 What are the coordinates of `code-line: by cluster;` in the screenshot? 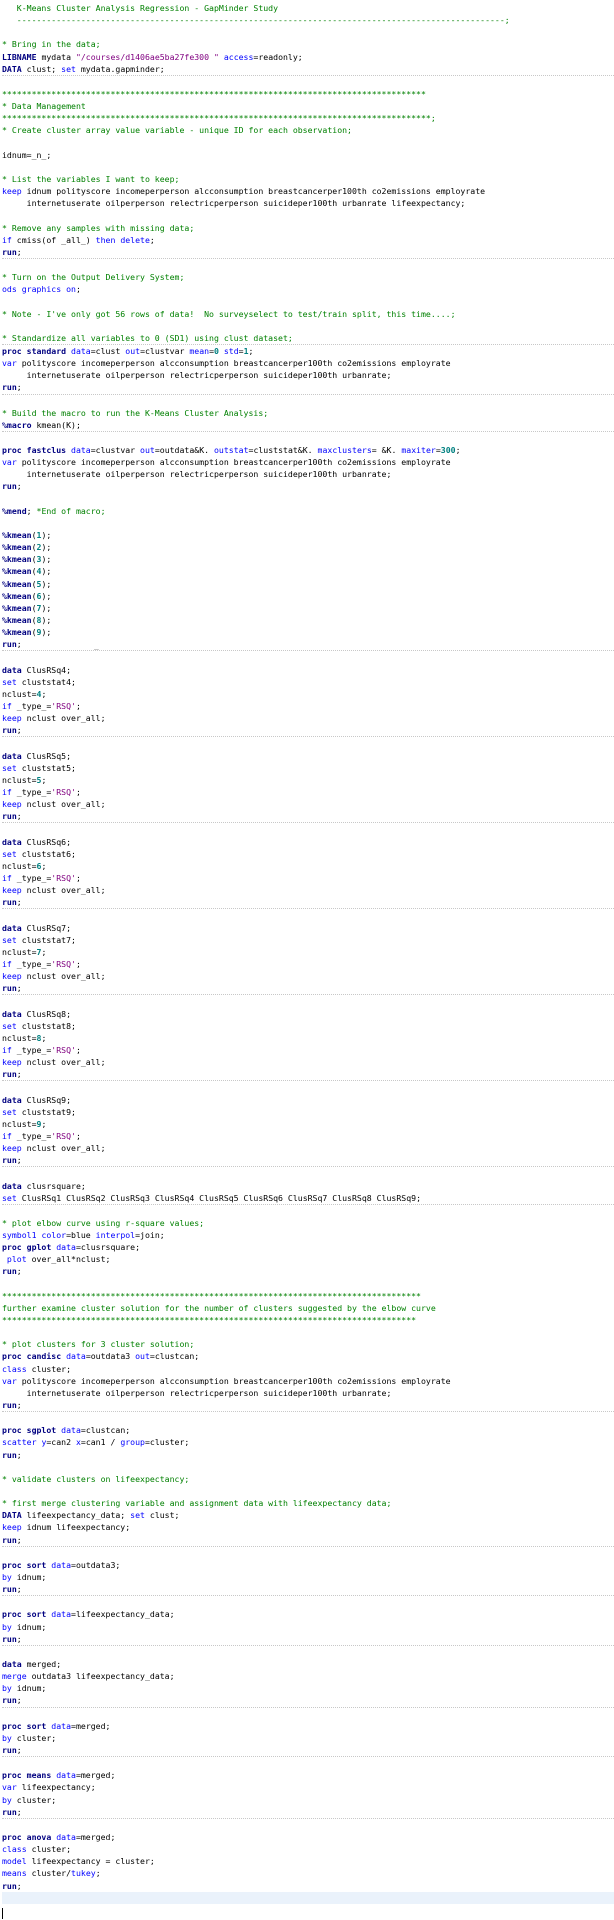 It's located at (308, 1800).